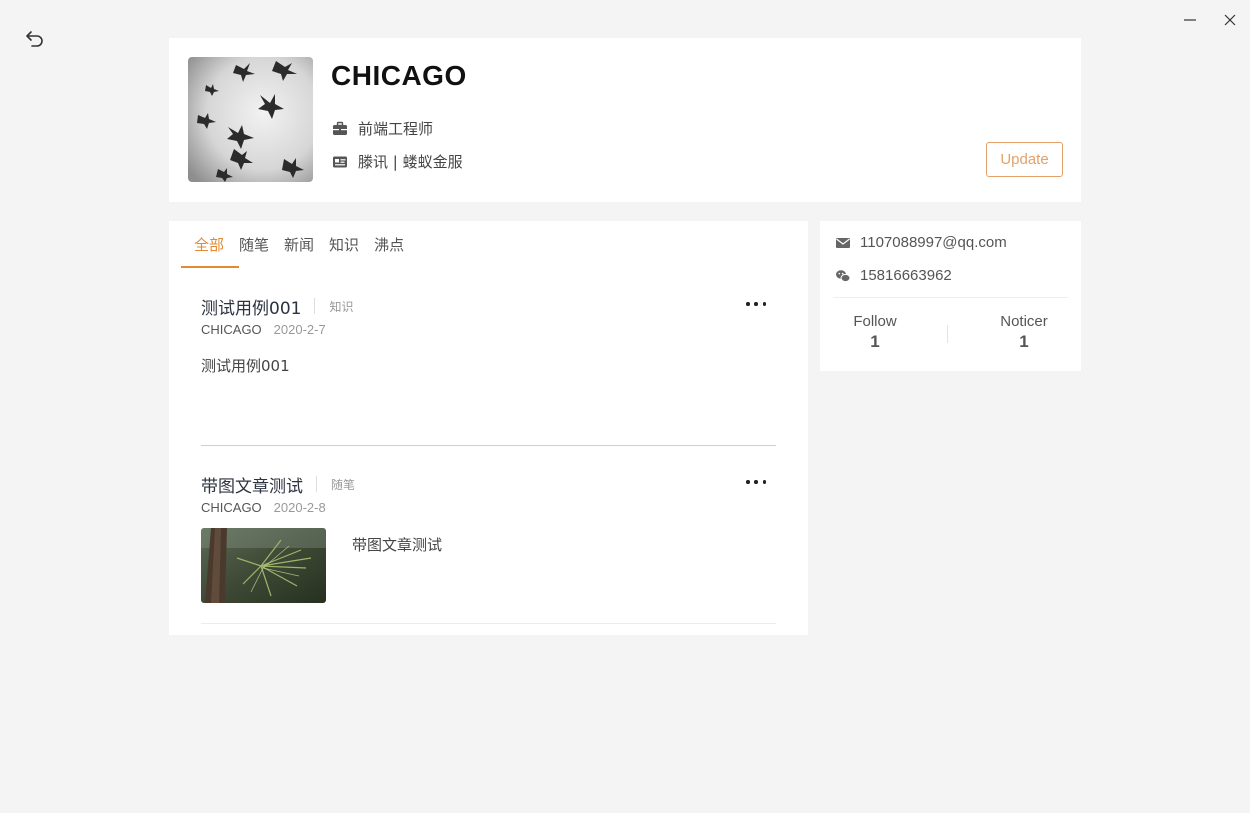 The height and width of the screenshot is (813, 1250). I want to click on tab-essay: 随笔, so click(261, 244).